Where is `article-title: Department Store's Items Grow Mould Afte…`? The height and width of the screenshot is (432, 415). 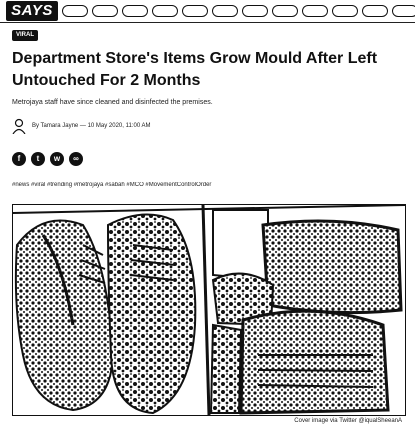
article-title: Department Store's Items Grow Mould Afte… is located at coordinates (195, 69).